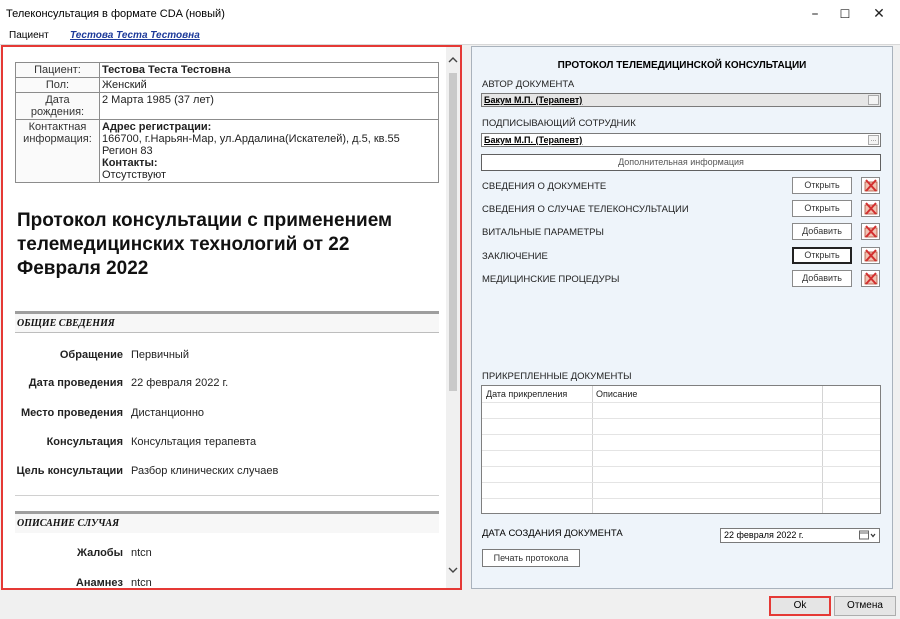  I want to click on date-value: 22 февраля 2022 г., so click(180, 383).